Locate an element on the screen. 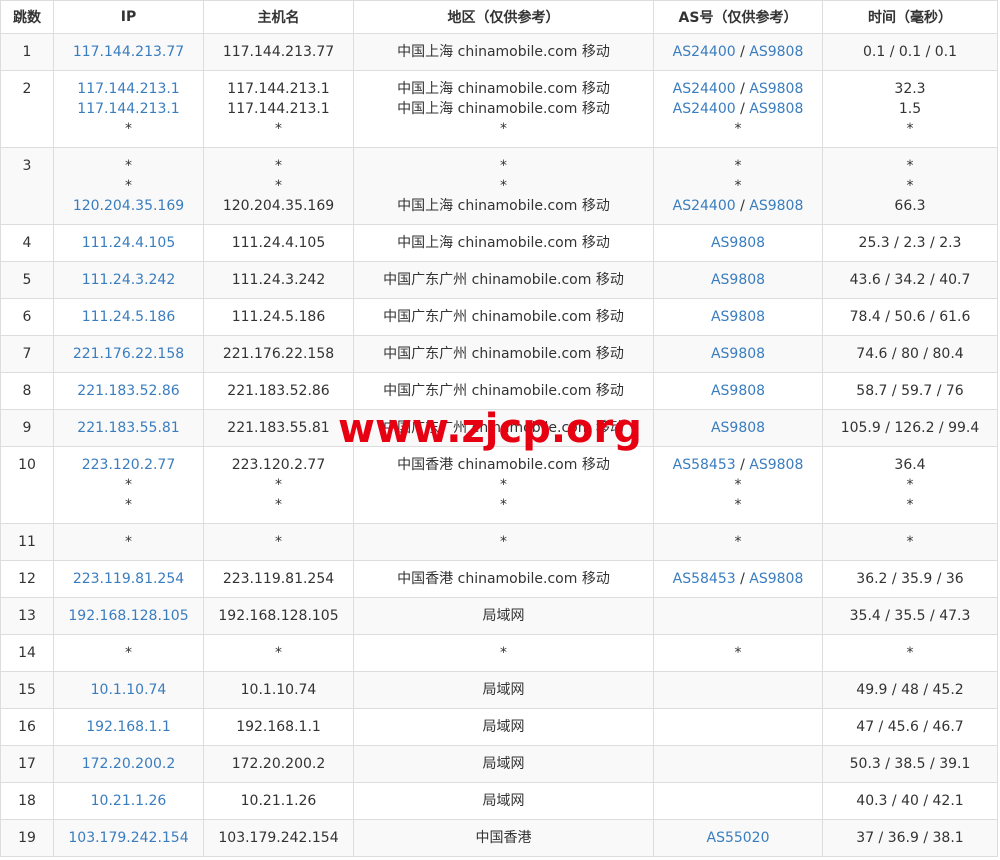 This screenshot has height=860, width=1000. time-cell: 40.3 / 40 / 42.1 is located at coordinates (910, 801).